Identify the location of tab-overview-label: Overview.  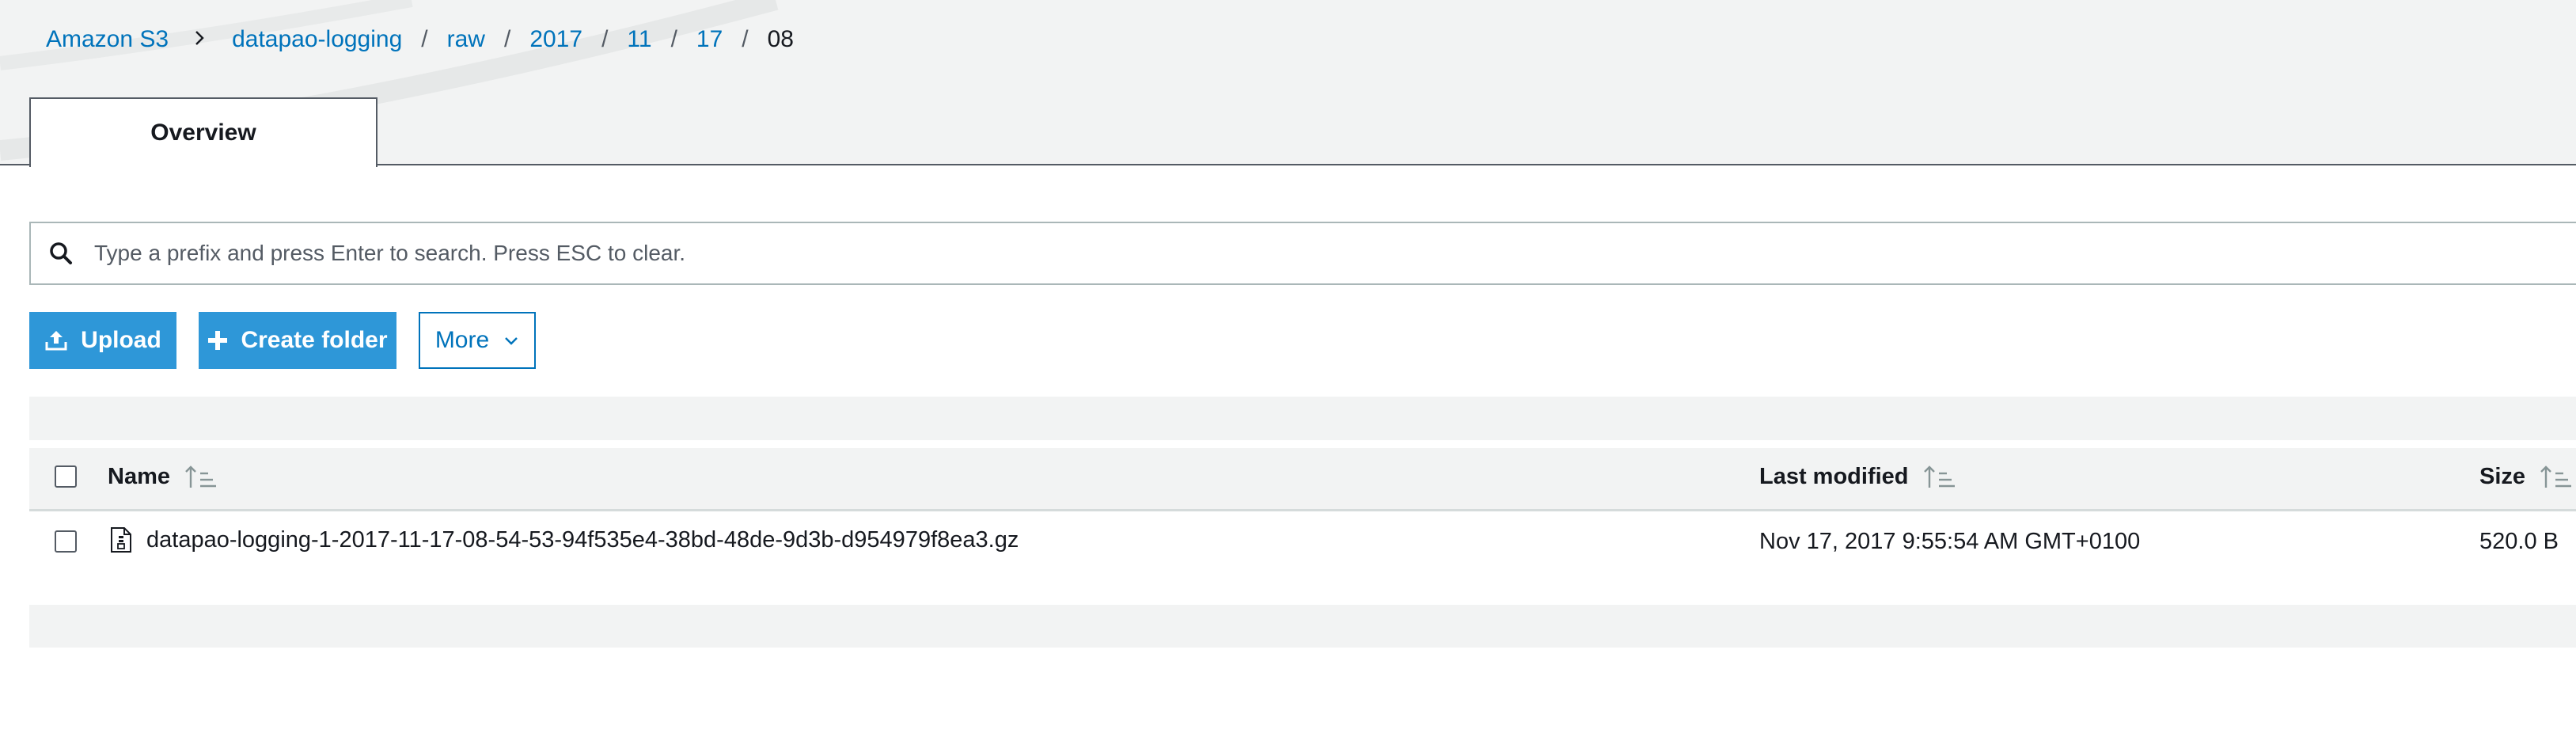
(203, 133).